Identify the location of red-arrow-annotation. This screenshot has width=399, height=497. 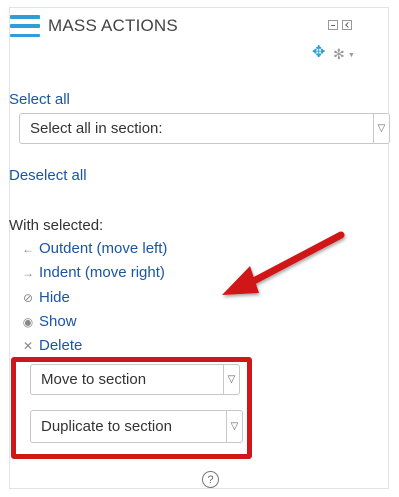
(283, 263).